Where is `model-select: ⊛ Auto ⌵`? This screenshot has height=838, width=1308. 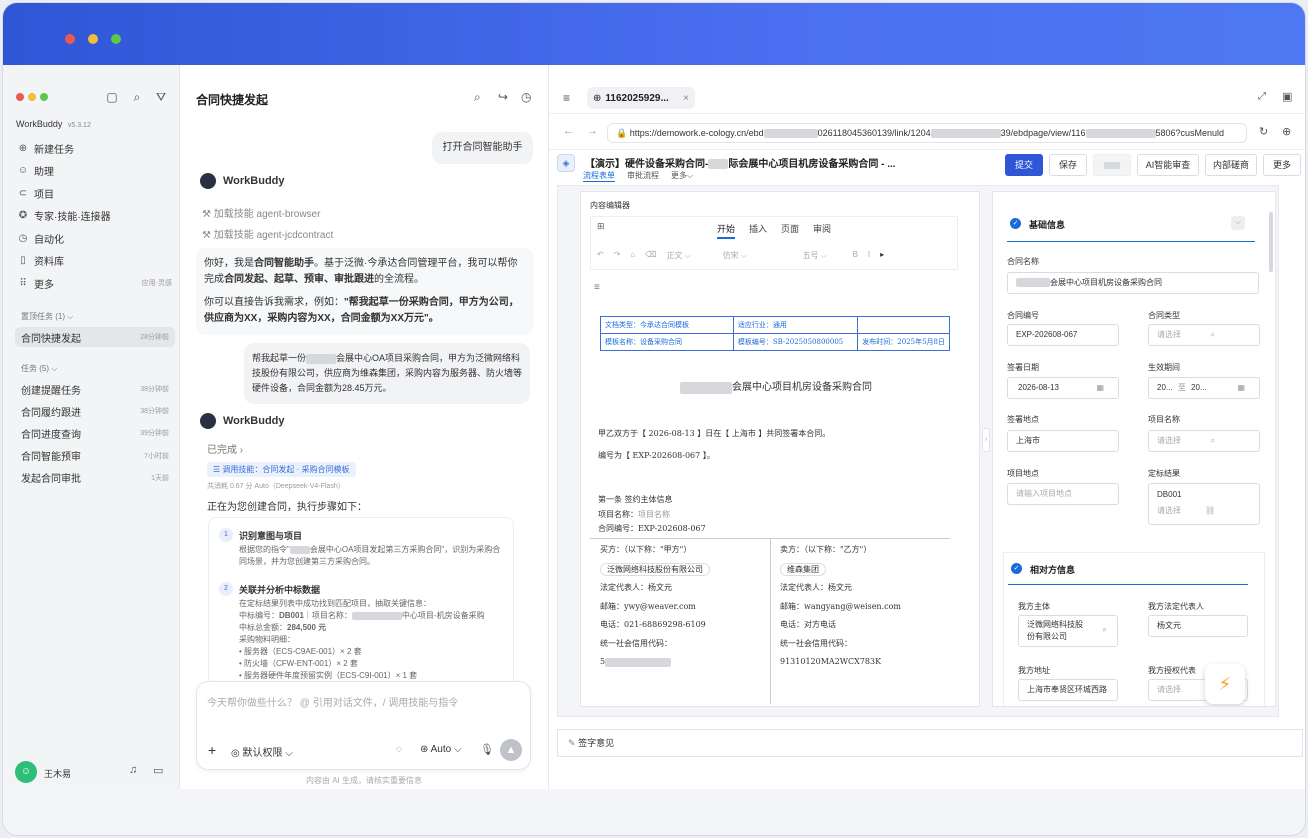 model-select: ⊛ Auto ⌵ is located at coordinates (441, 749).